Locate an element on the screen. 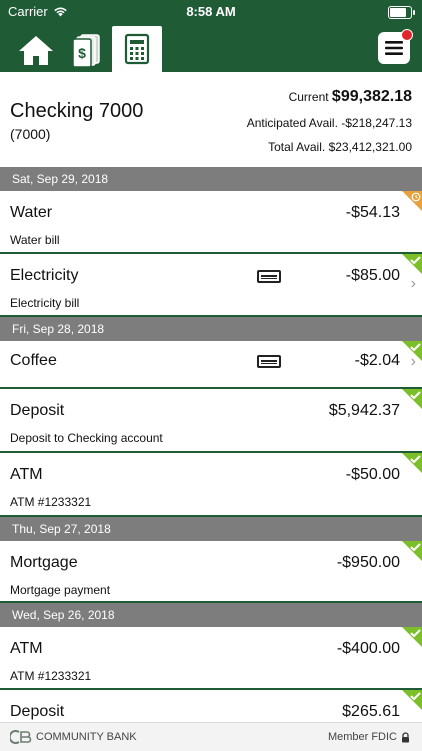 The width and height of the screenshot is (422, 751). fdic-notice: Member FDIC is located at coordinates (369, 737).